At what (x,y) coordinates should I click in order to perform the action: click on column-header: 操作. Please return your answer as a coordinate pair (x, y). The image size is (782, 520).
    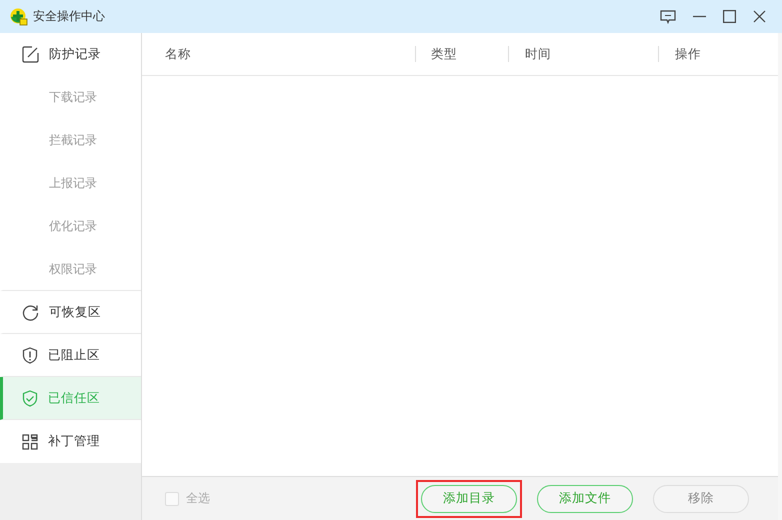
    Looking at the image, I should click on (679, 54).